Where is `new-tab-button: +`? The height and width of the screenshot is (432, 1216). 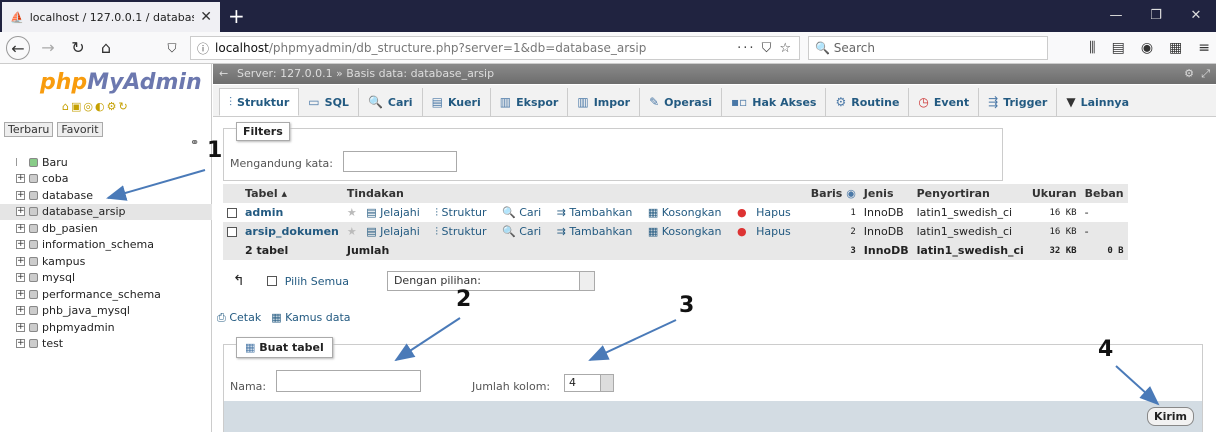 new-tab-button: + is located at coordinates (236, 16).